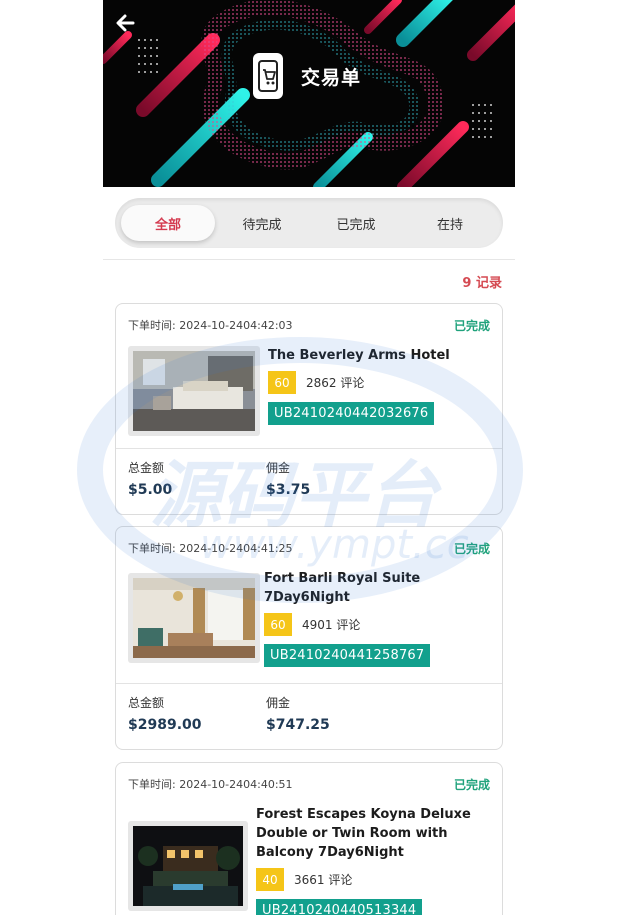 This screenshot has height=915, width=619. What do you see at coordinates (450, 223) in the screenshot?
I see `tab-holding: 在持` at bounding box center [450, 223].